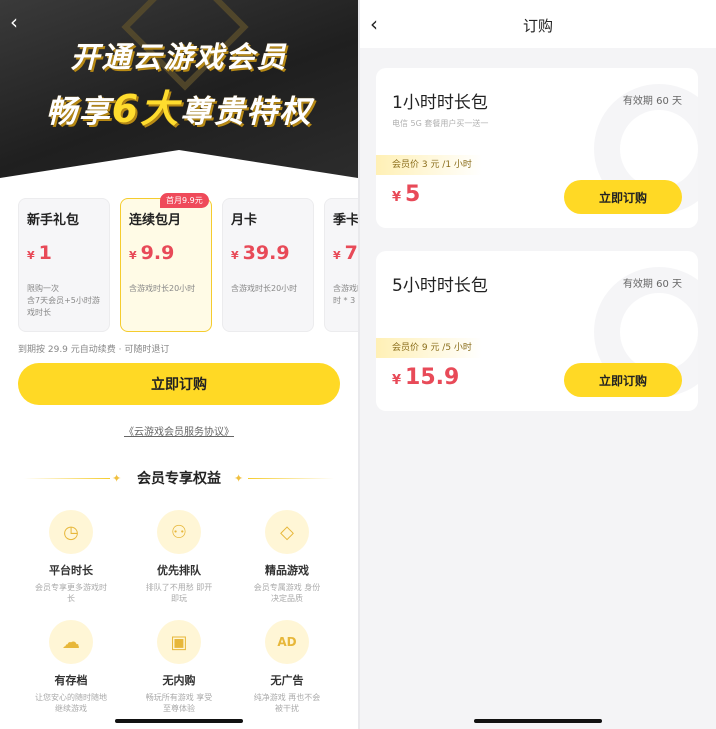 The image size is (716, 729). I want to click on plan-desc: 含游戏时 时 * 3, so click(345, 294).